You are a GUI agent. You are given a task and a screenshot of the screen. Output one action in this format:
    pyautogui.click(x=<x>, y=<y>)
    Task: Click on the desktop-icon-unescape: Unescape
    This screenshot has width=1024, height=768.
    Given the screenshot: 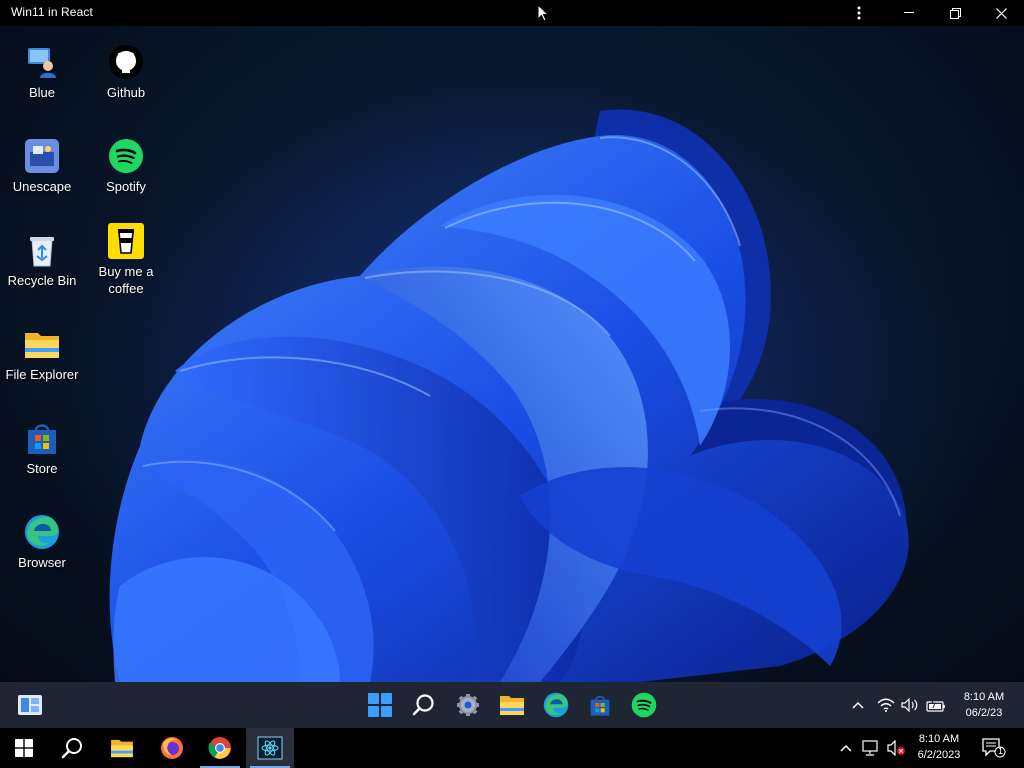 What is the action you would take?
    pyautogui.click(x=42, y=166)
    